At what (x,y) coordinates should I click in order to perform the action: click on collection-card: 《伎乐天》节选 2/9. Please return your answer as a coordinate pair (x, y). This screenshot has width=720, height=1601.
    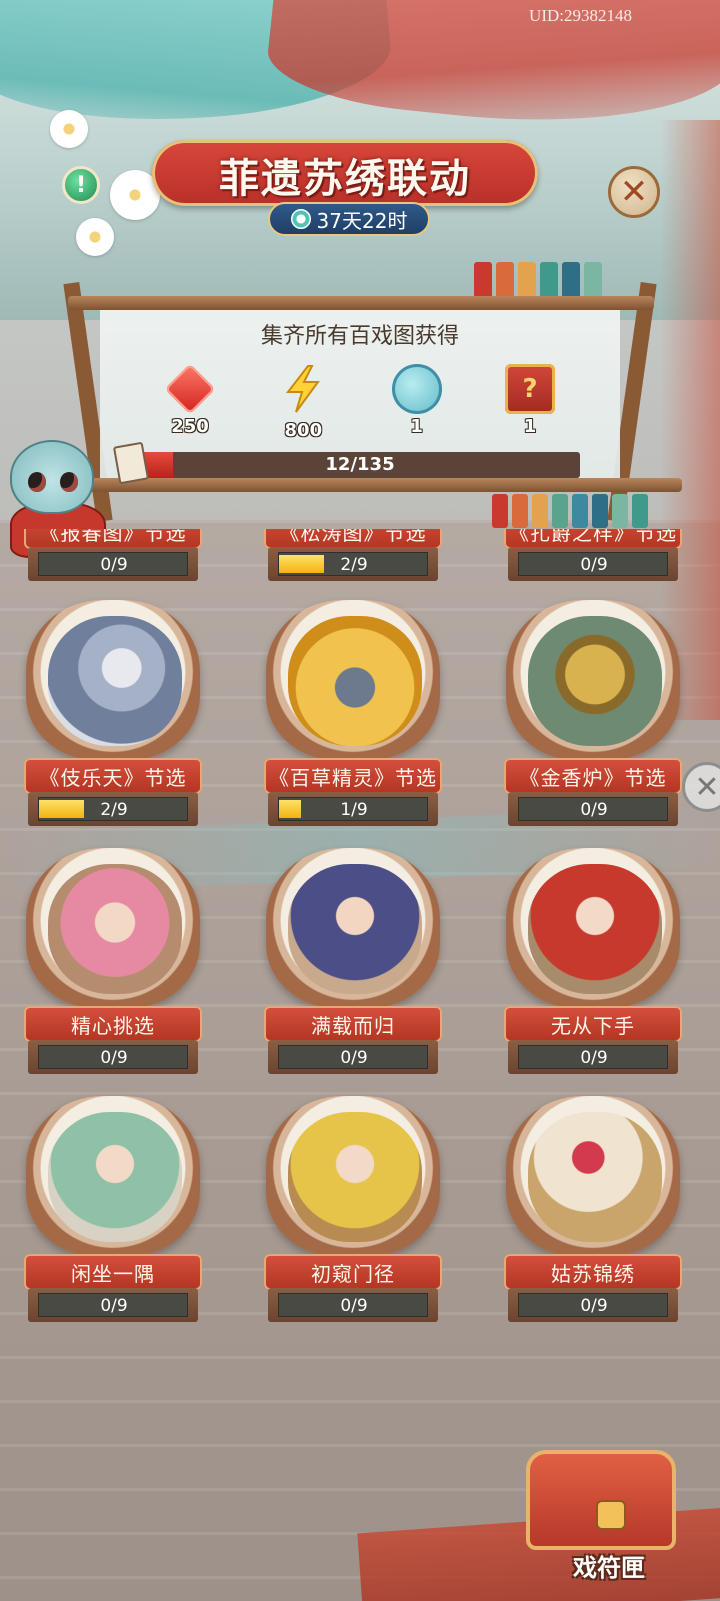
    Looking at the image, I should click on (113, 715).